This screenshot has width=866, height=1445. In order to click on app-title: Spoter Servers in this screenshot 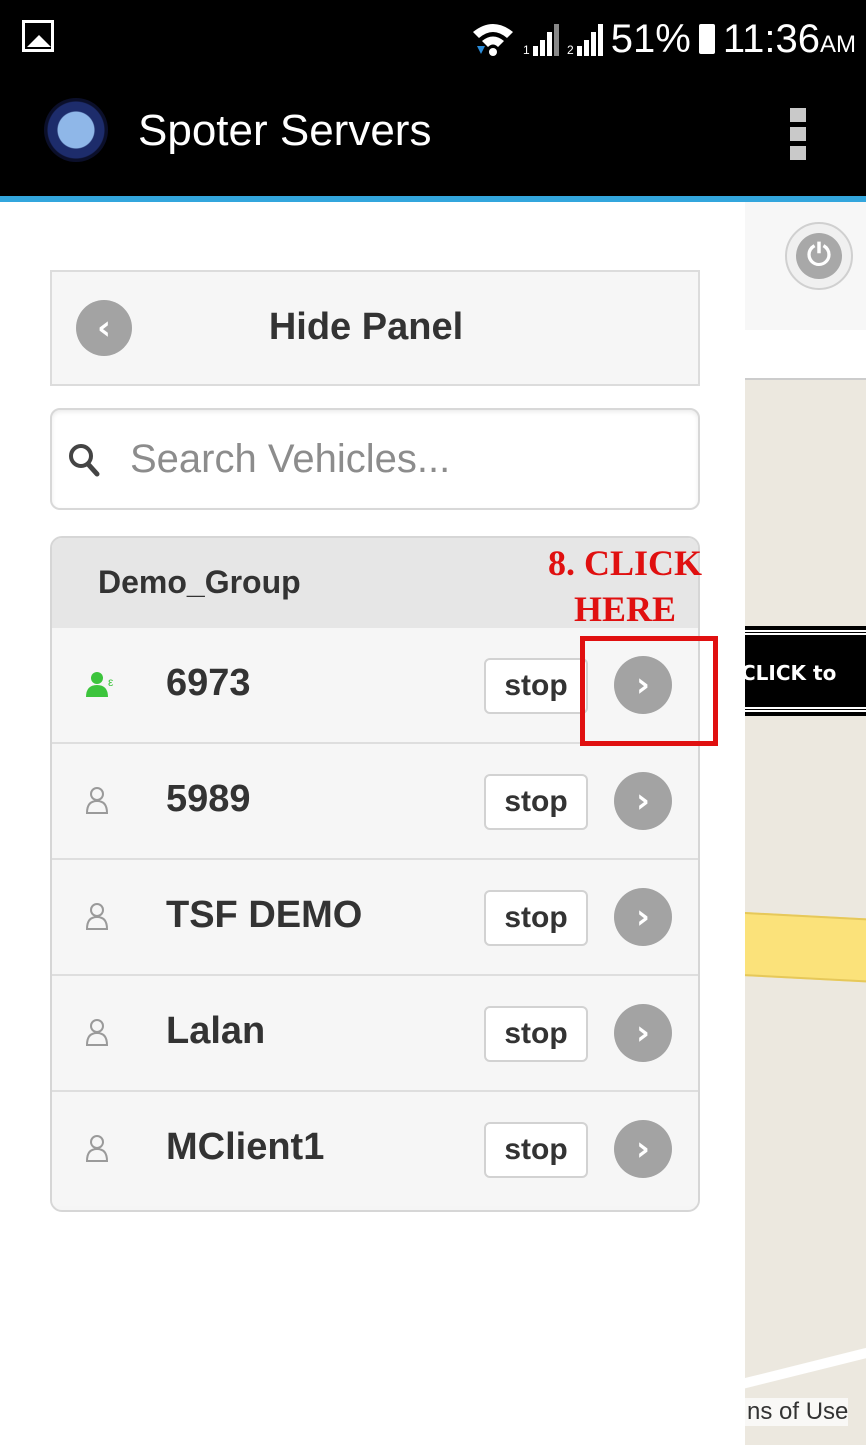, I will do `click(285, 130)`.